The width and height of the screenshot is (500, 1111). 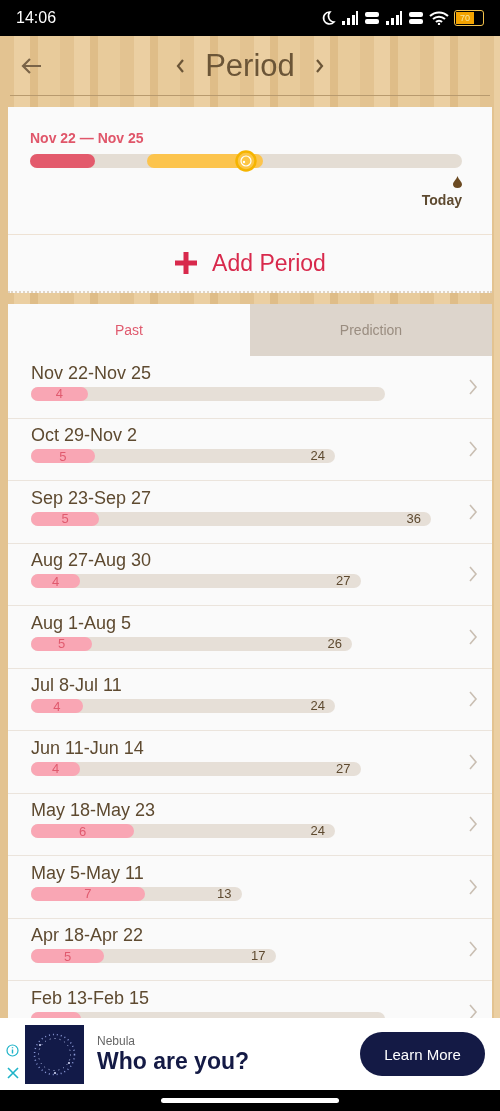 I want to click on period-dates: May 5-May 11, so click(x=249, y=873).